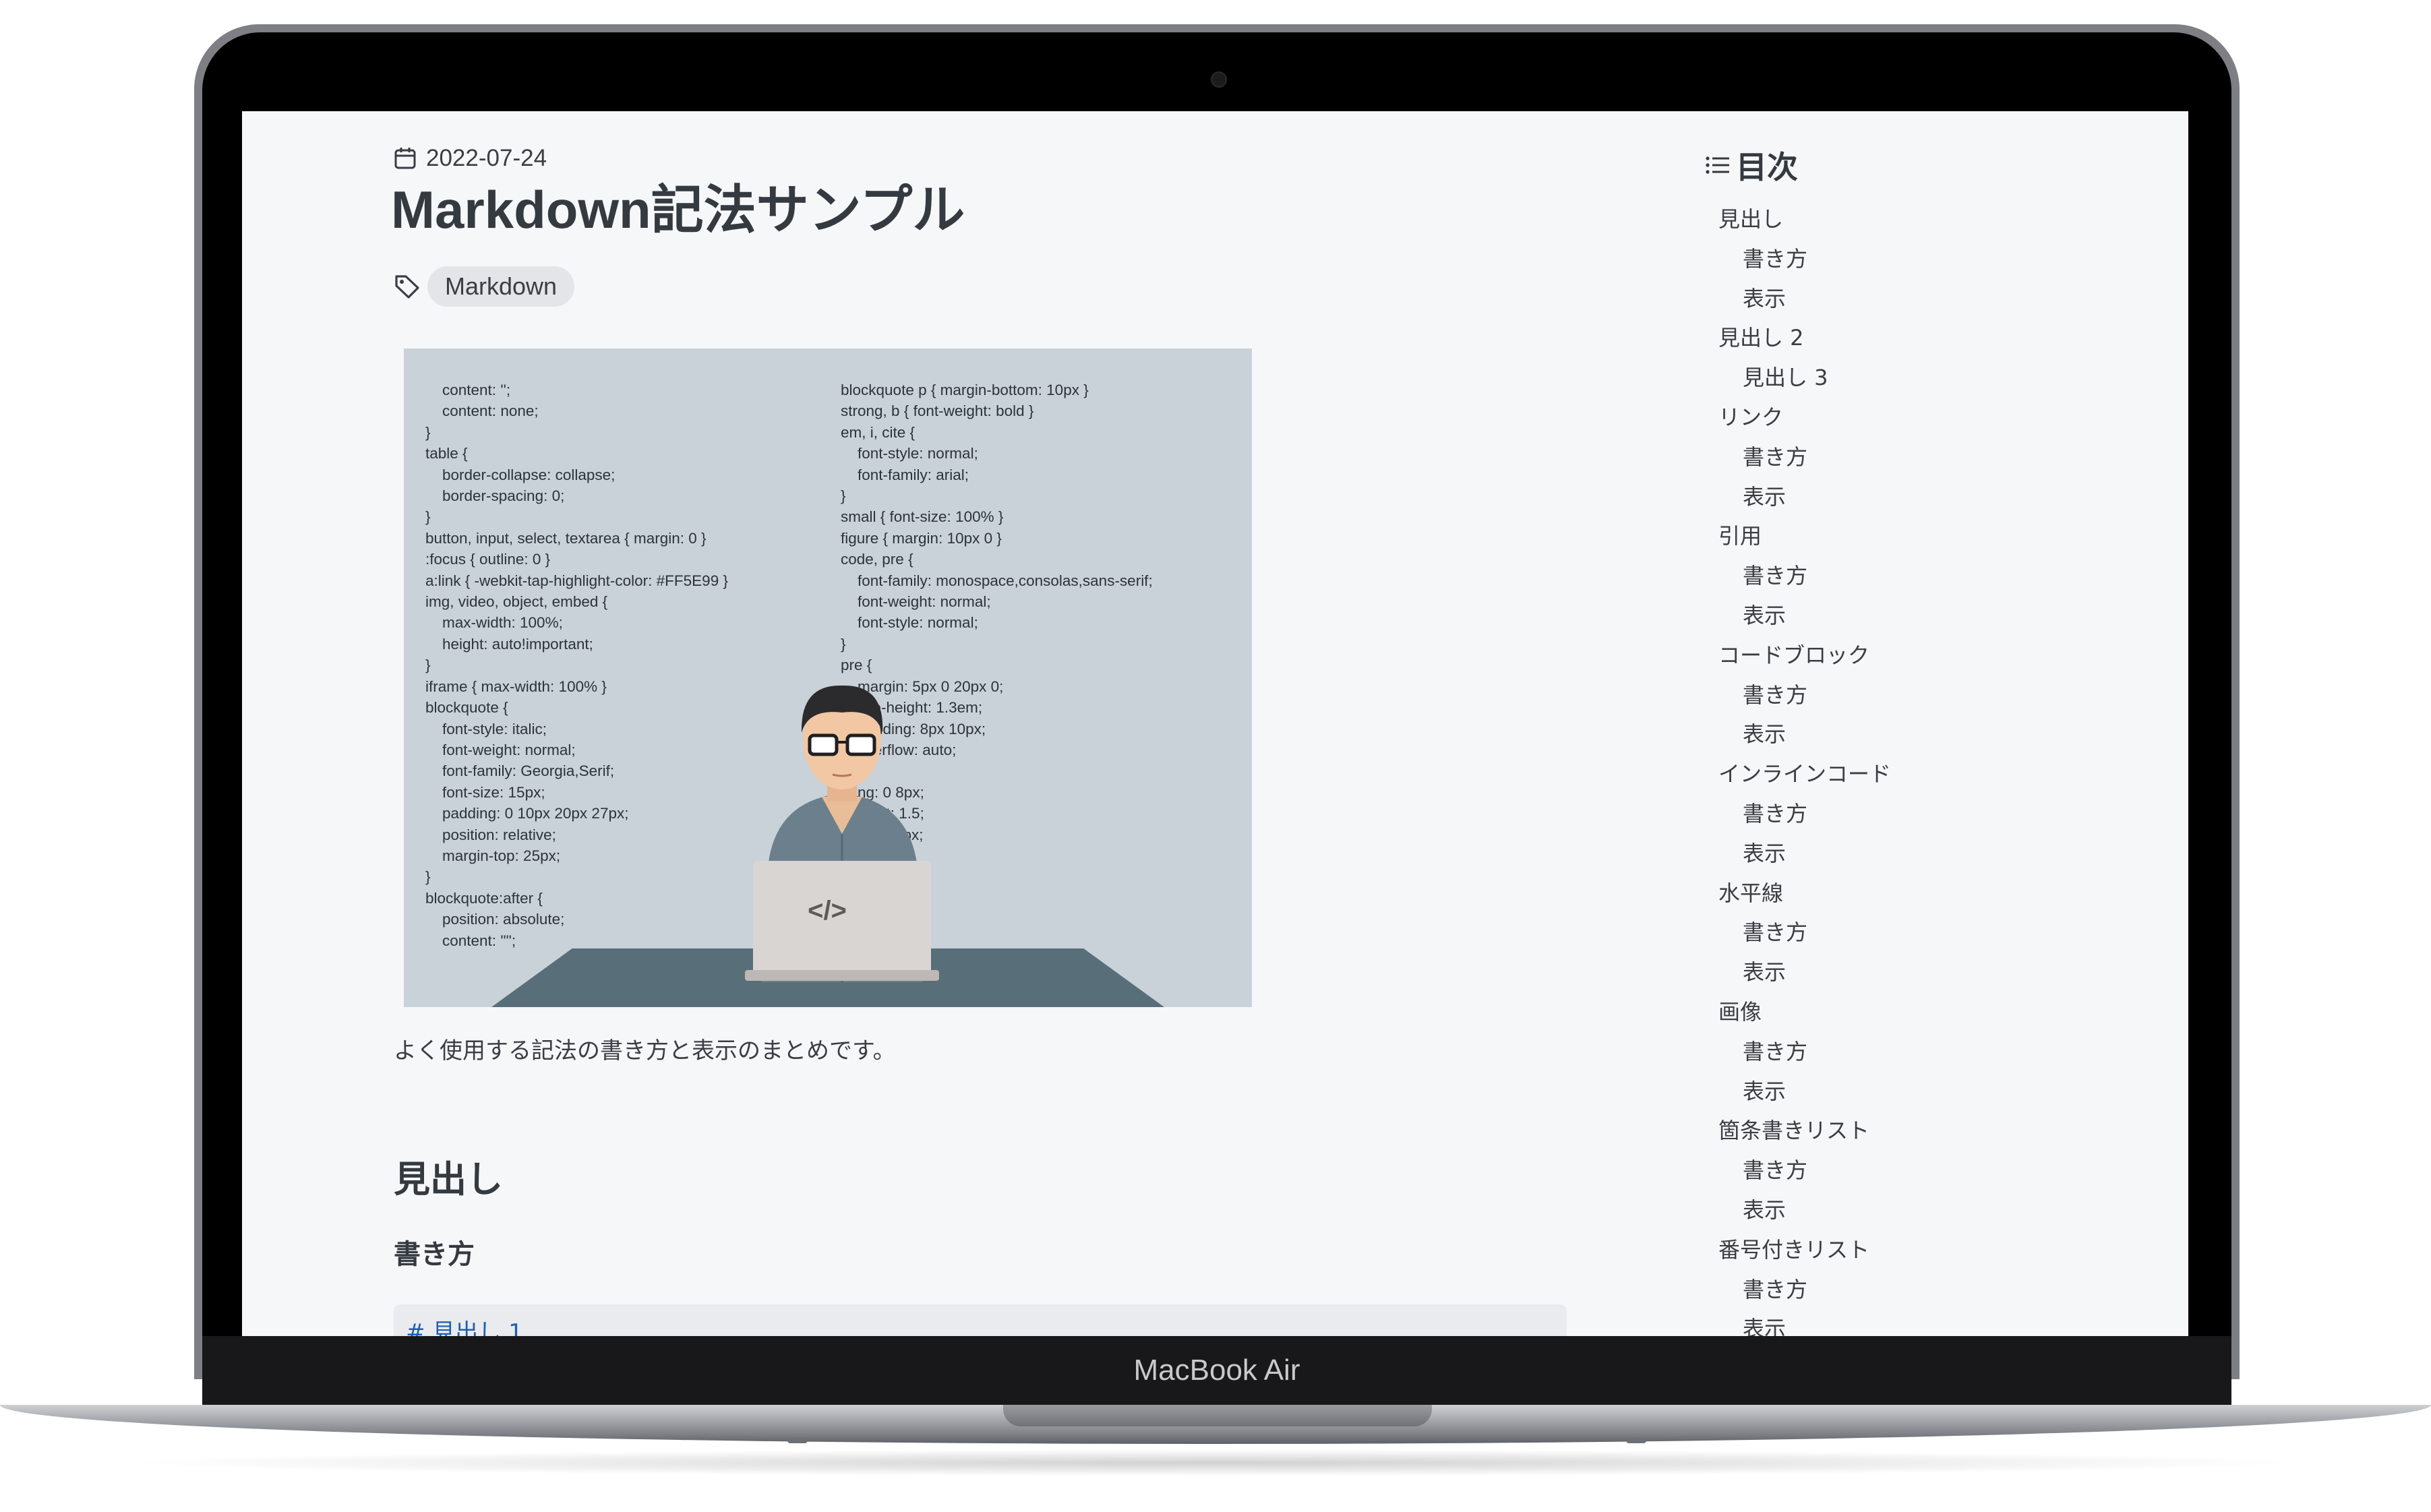 The width and height of the screenshot is (2431, 1512). Describe the element at coordinates (446, 453) in the screenshot. I see `hero-code-line: table {` at that location.